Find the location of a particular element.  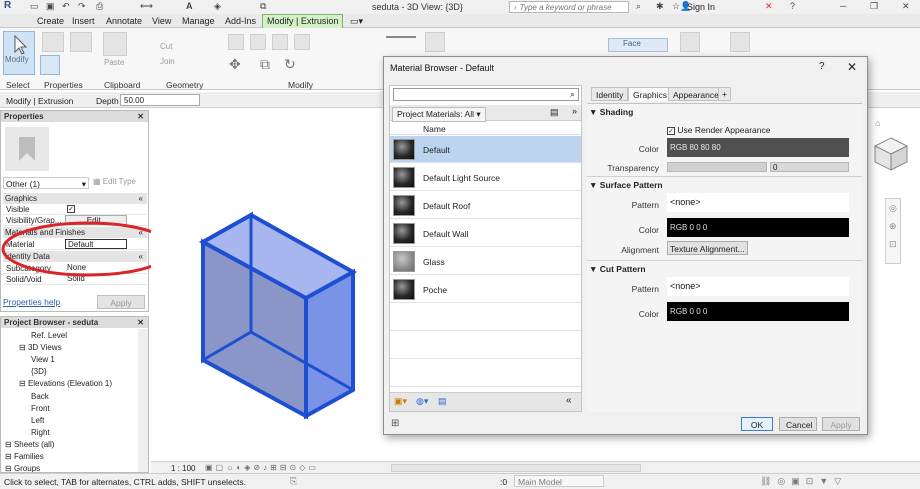

surface-pattern-field: <none> is located at coordinates (758, 202).